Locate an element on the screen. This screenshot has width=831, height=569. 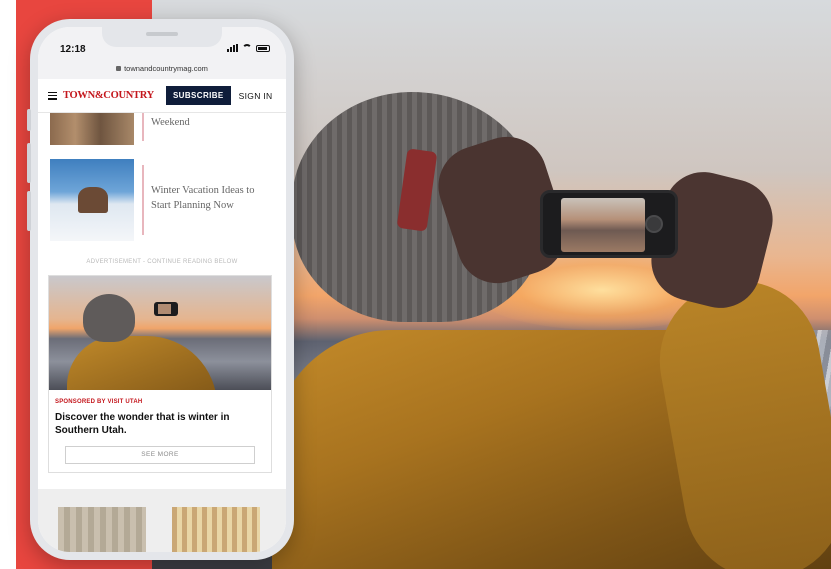
volume-up-button is located at coordinates (29, 163).